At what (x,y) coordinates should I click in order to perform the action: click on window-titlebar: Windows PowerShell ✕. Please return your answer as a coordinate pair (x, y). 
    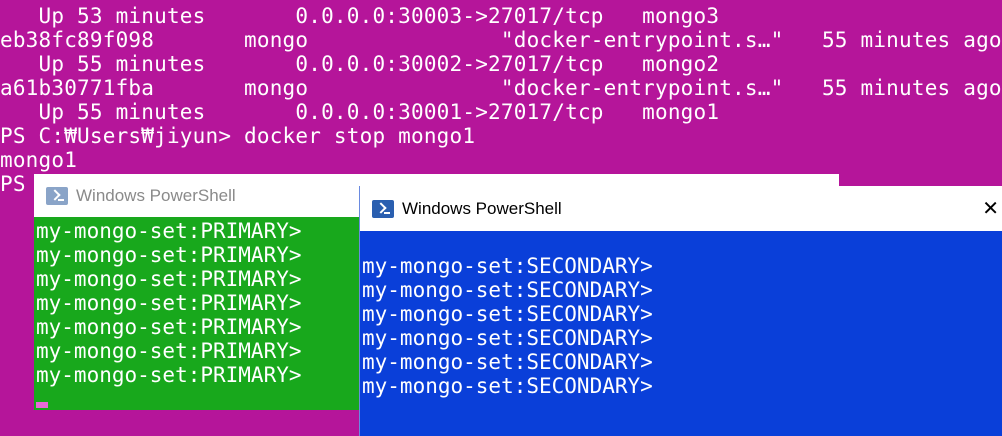
    Looking at the image, I should click on (681, 208).